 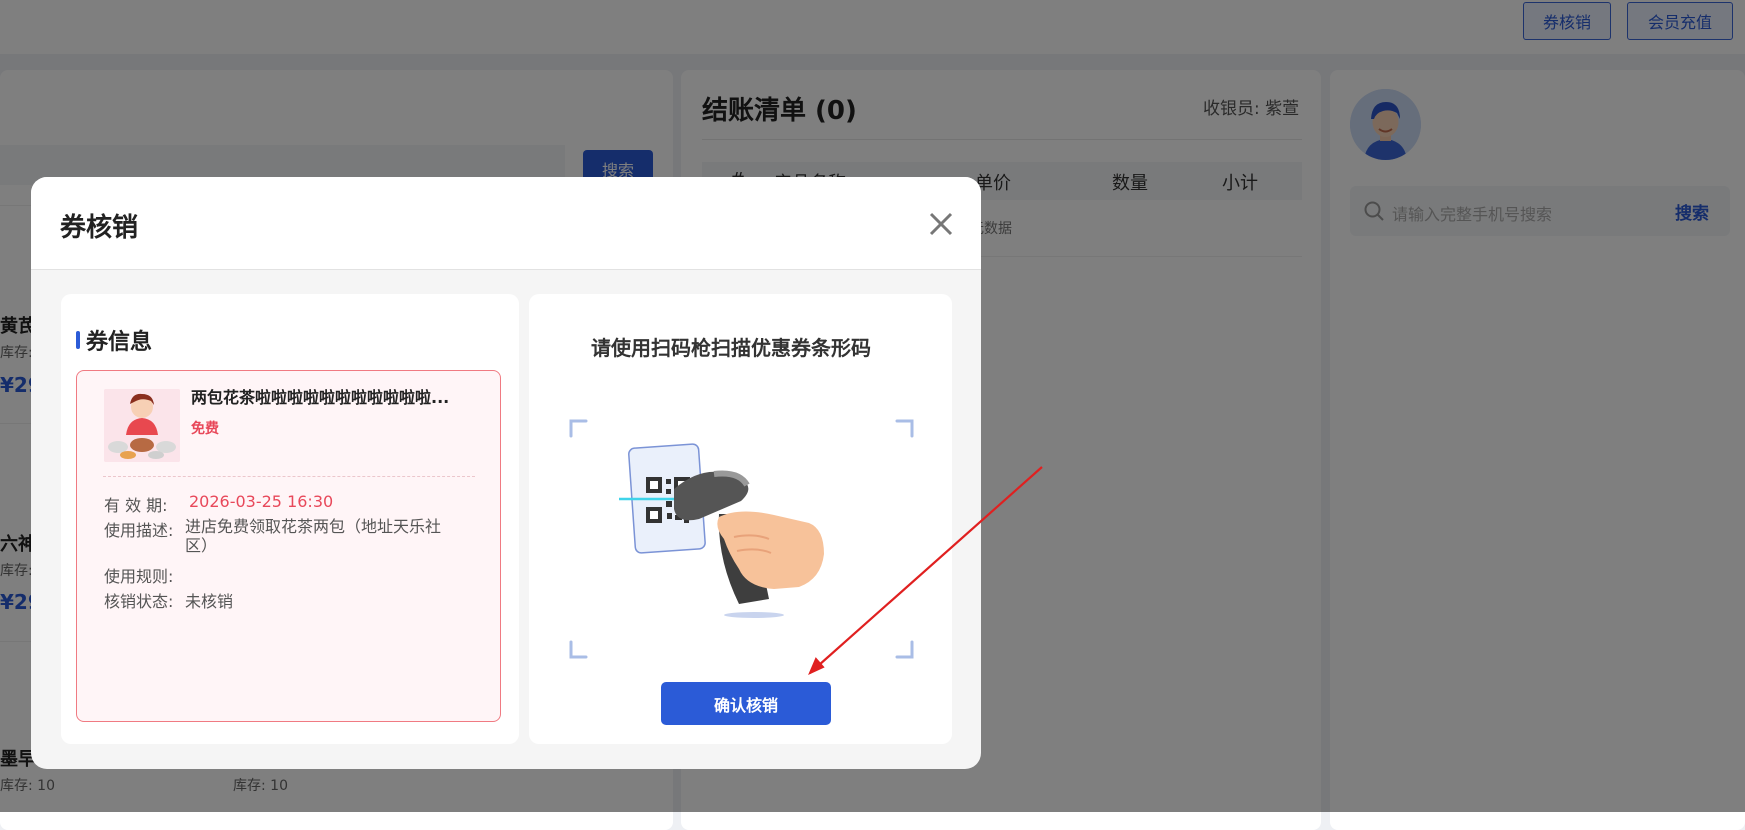 I want to click on status-label: 核销状态:, so click(x=139, y=601).